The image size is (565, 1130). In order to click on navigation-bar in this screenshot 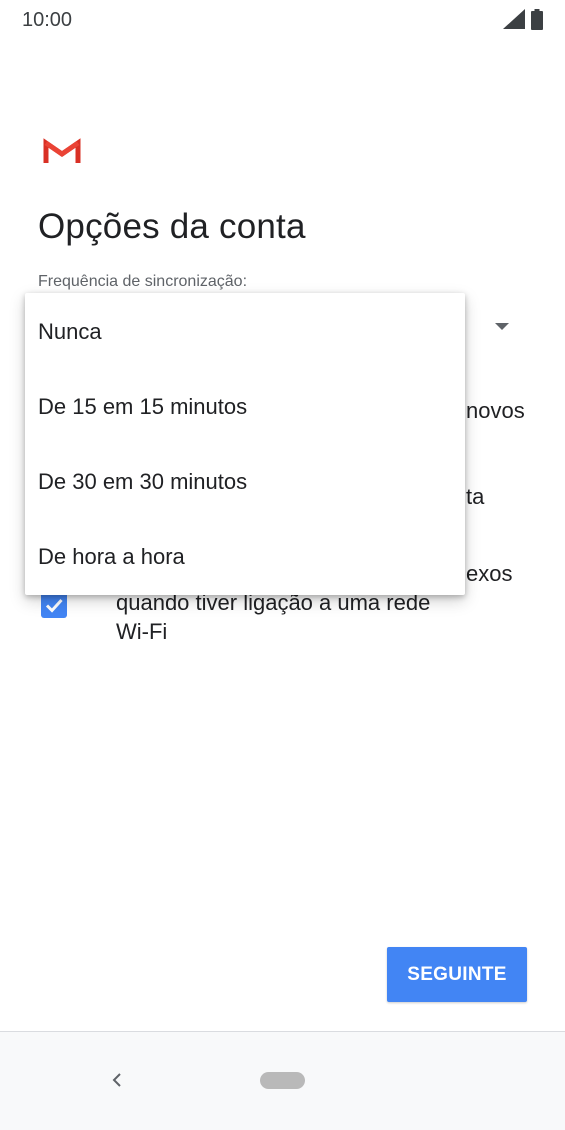, I will do `click(282, 1081)`.